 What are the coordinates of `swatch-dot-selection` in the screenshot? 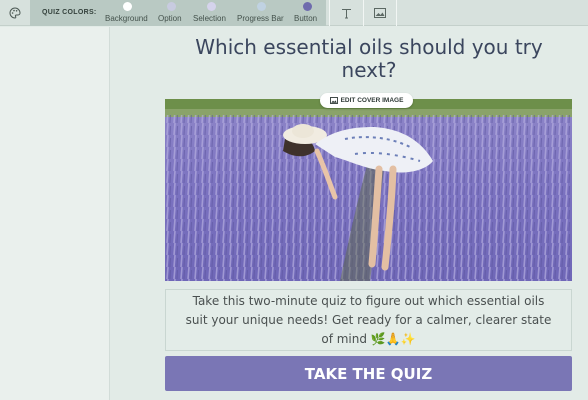 It's located at (211, 6).